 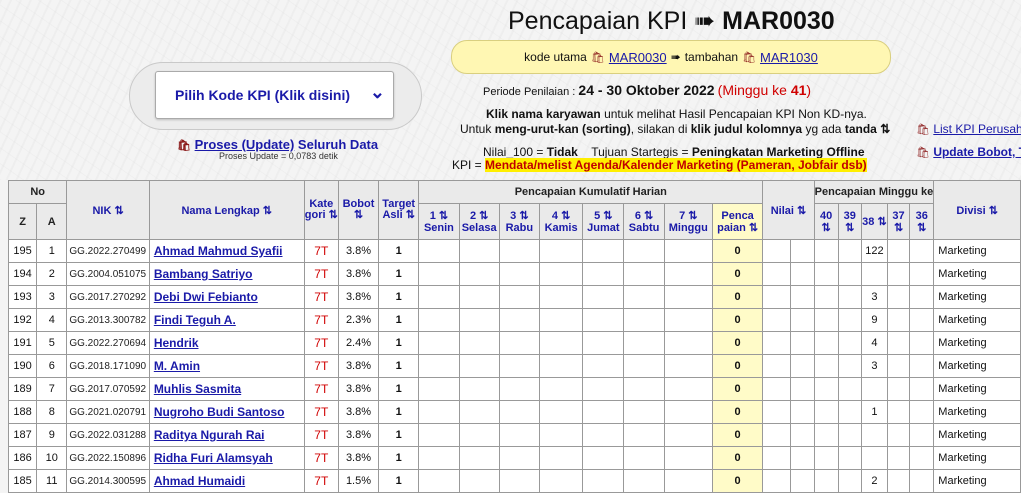 I want to click on employee-link: Raditya Ngurah Rai, so click(x=209, y=435).